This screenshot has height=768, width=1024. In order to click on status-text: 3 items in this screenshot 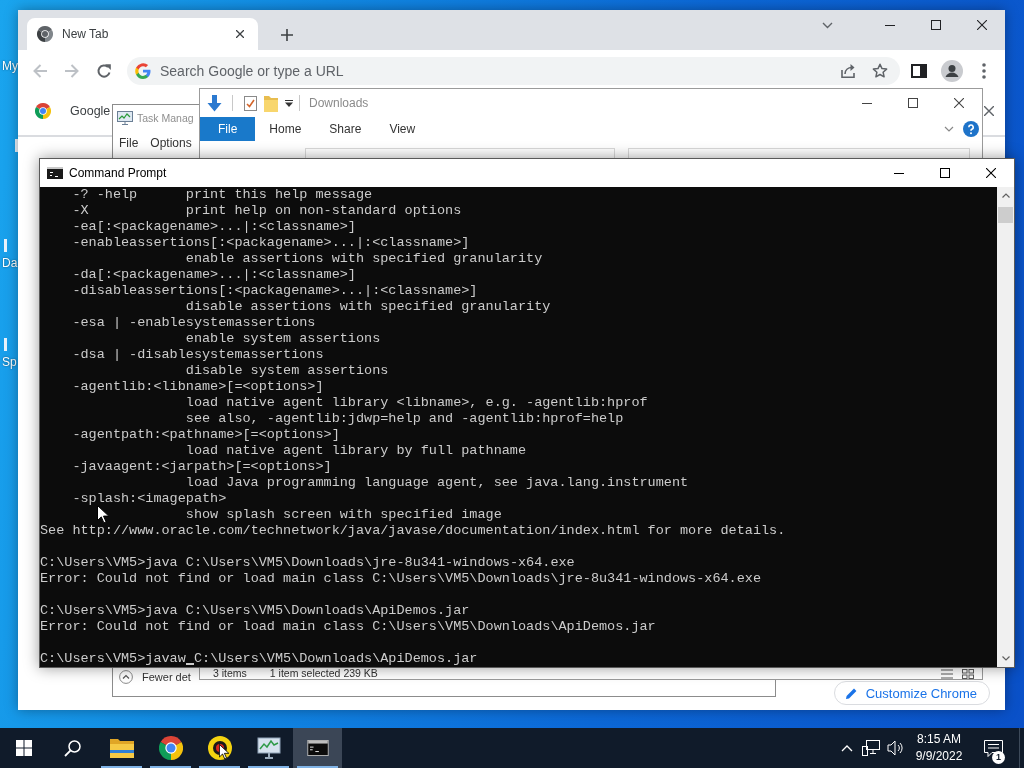, I will do `click(230, 673)`.